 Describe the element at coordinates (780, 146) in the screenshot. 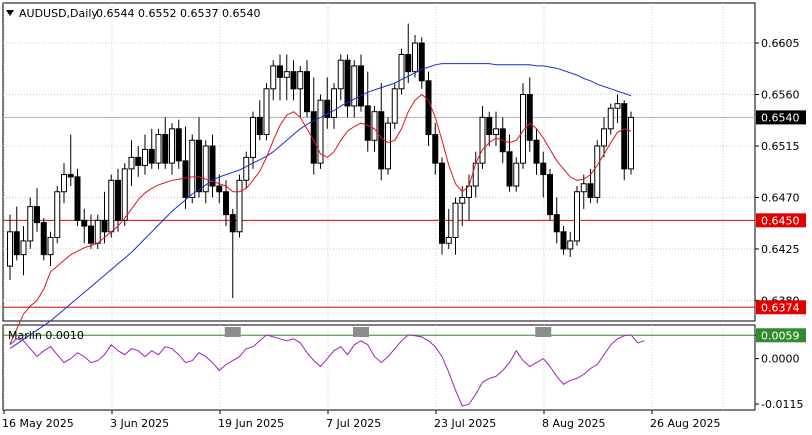

I see `price-tick-label: 0.6515` at that location.